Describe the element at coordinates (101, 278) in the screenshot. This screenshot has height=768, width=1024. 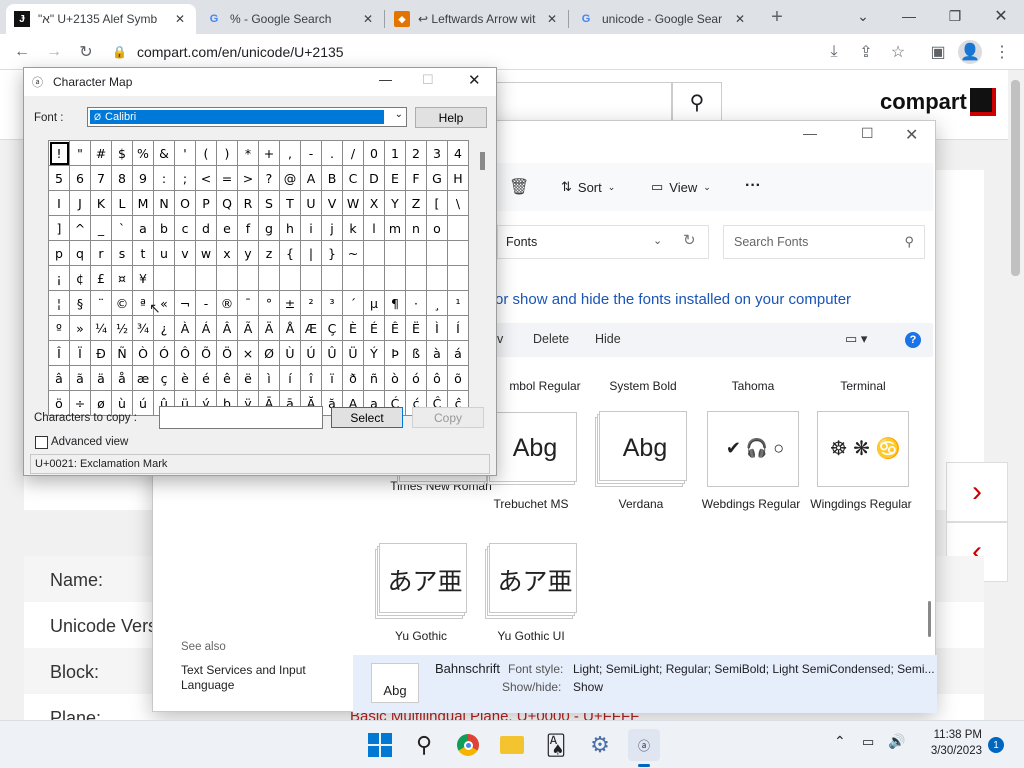
I see `character-cell: £` at that location.